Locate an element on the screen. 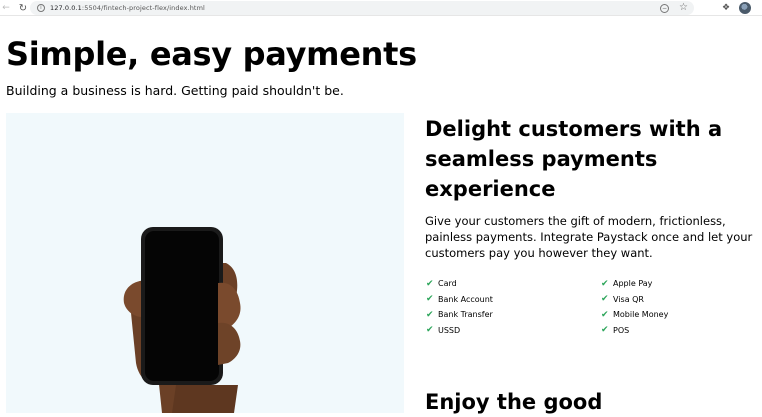 This screenshot has width=762, height=417. list-item: ✔ Bank Transfer is located at coordinates (459, 315).